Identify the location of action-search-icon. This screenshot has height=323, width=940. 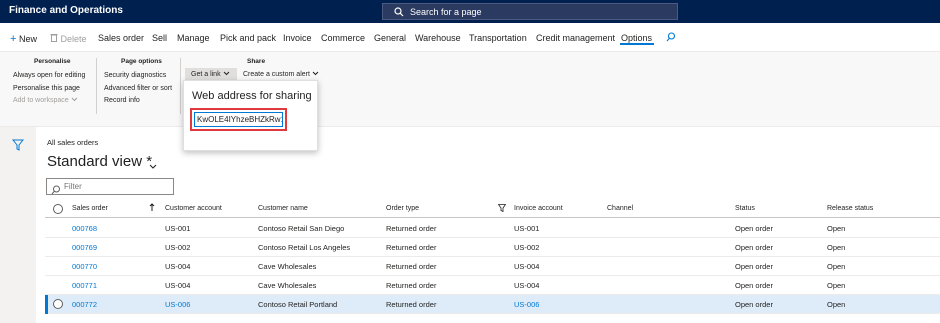
(671, 38).